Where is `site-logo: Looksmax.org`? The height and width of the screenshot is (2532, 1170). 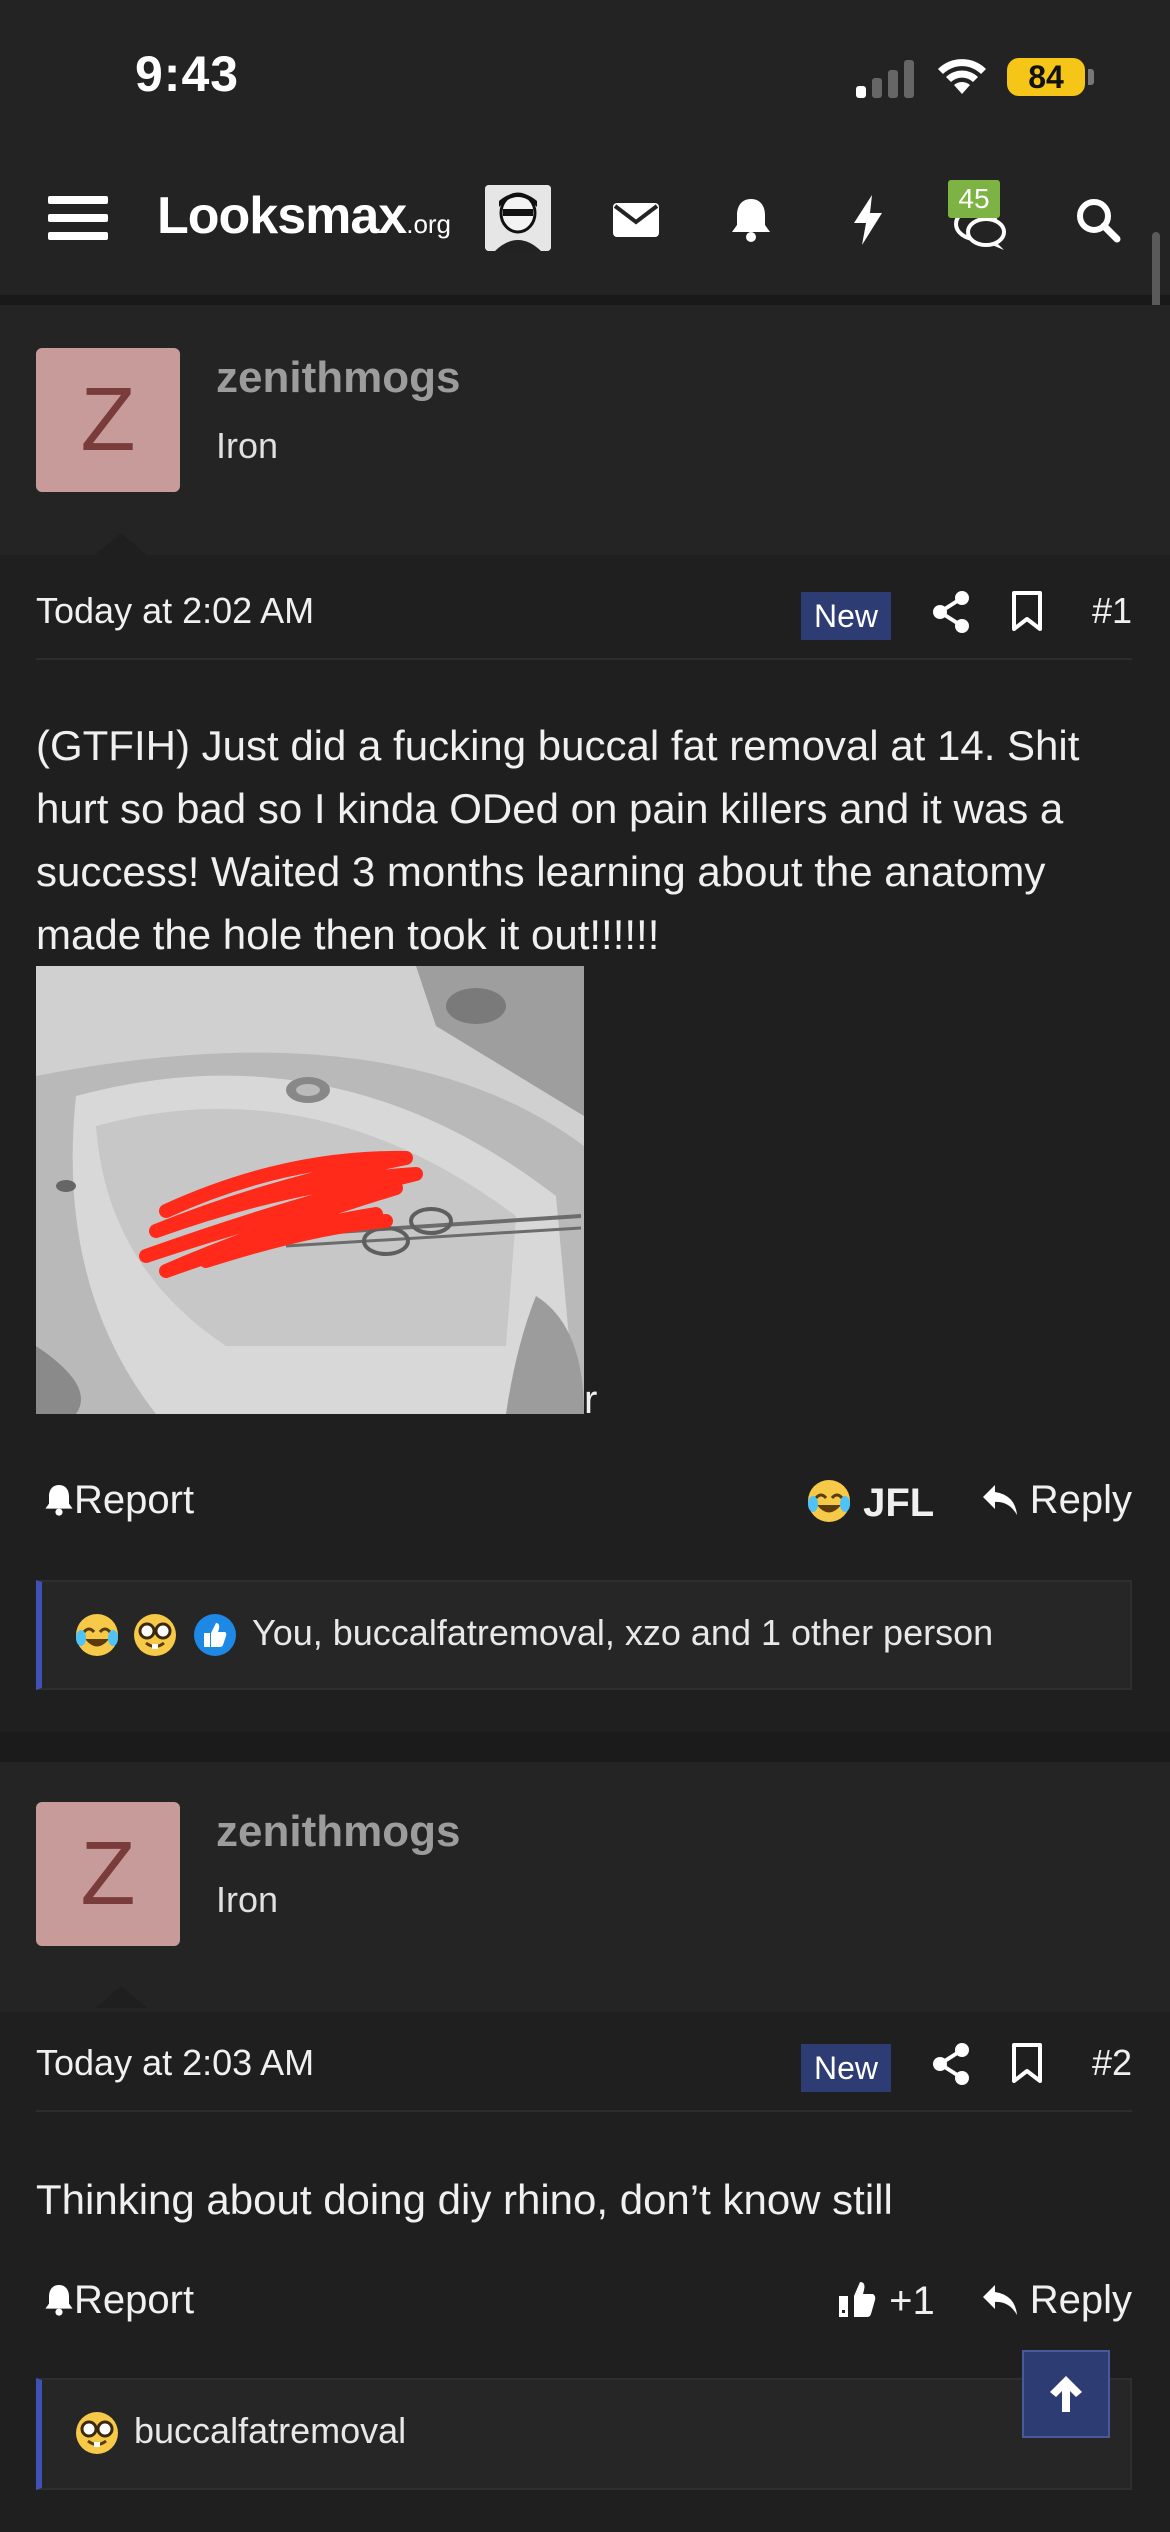
site-logo: Looksmax.org is located at coordinates (304, 216).